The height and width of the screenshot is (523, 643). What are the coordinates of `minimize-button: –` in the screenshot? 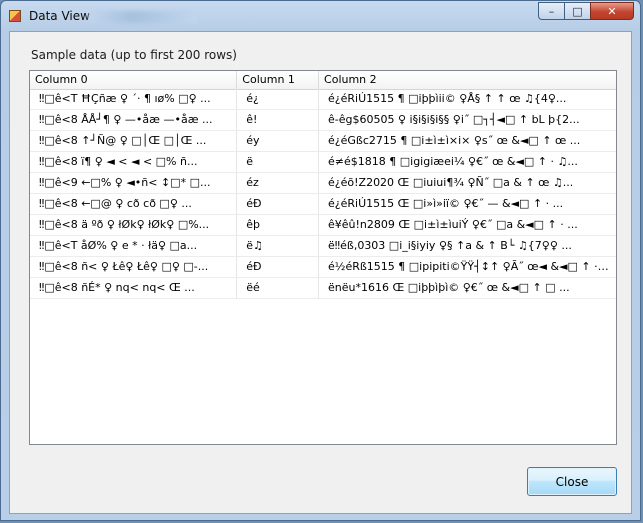 It's located at (551, 11).